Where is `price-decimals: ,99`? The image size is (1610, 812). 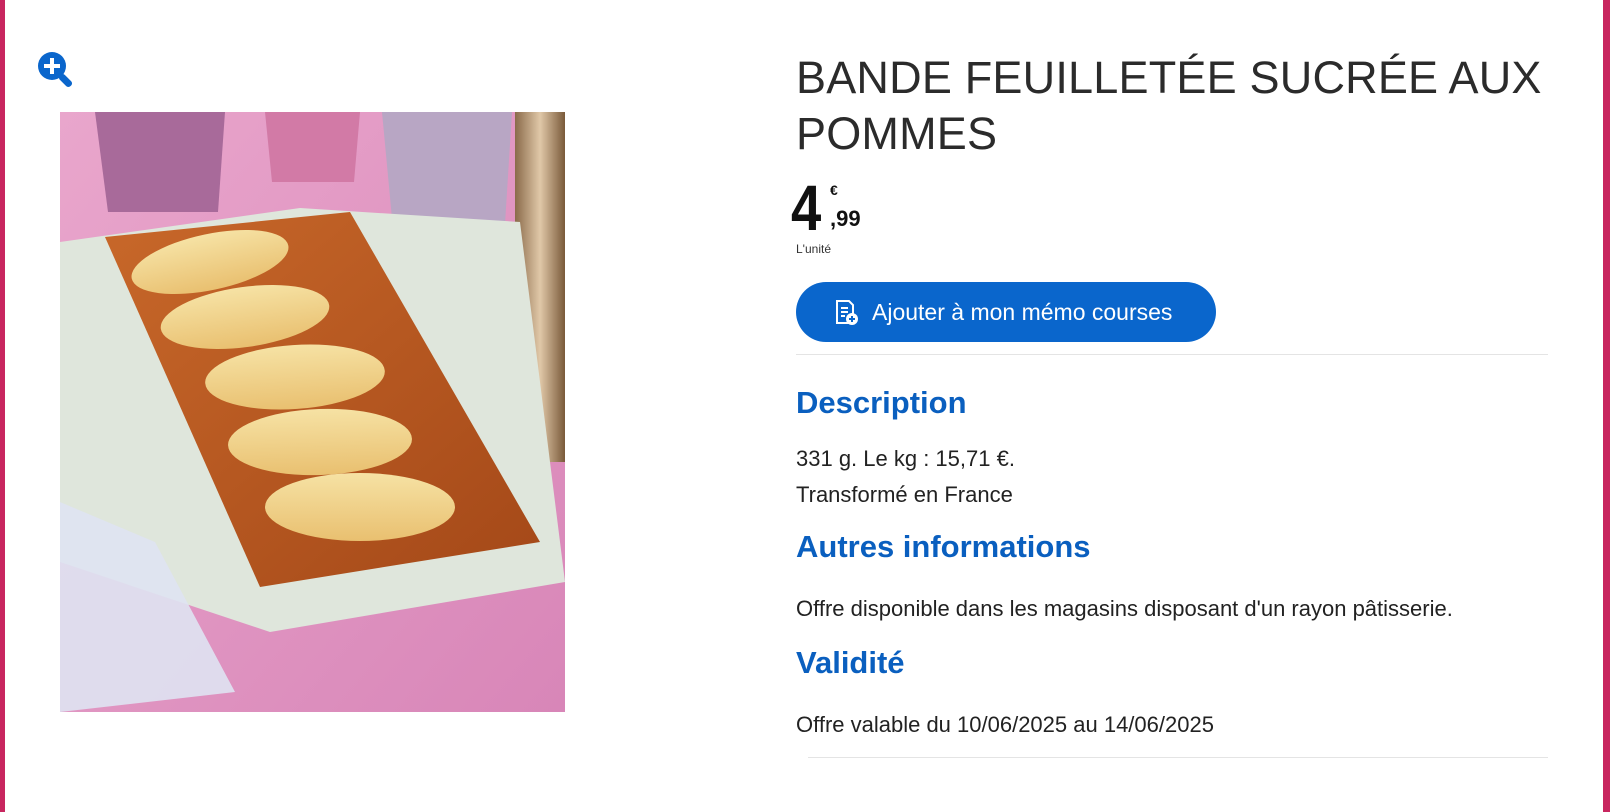 price-decimals: ,99 is located at coordinates (845, 218).